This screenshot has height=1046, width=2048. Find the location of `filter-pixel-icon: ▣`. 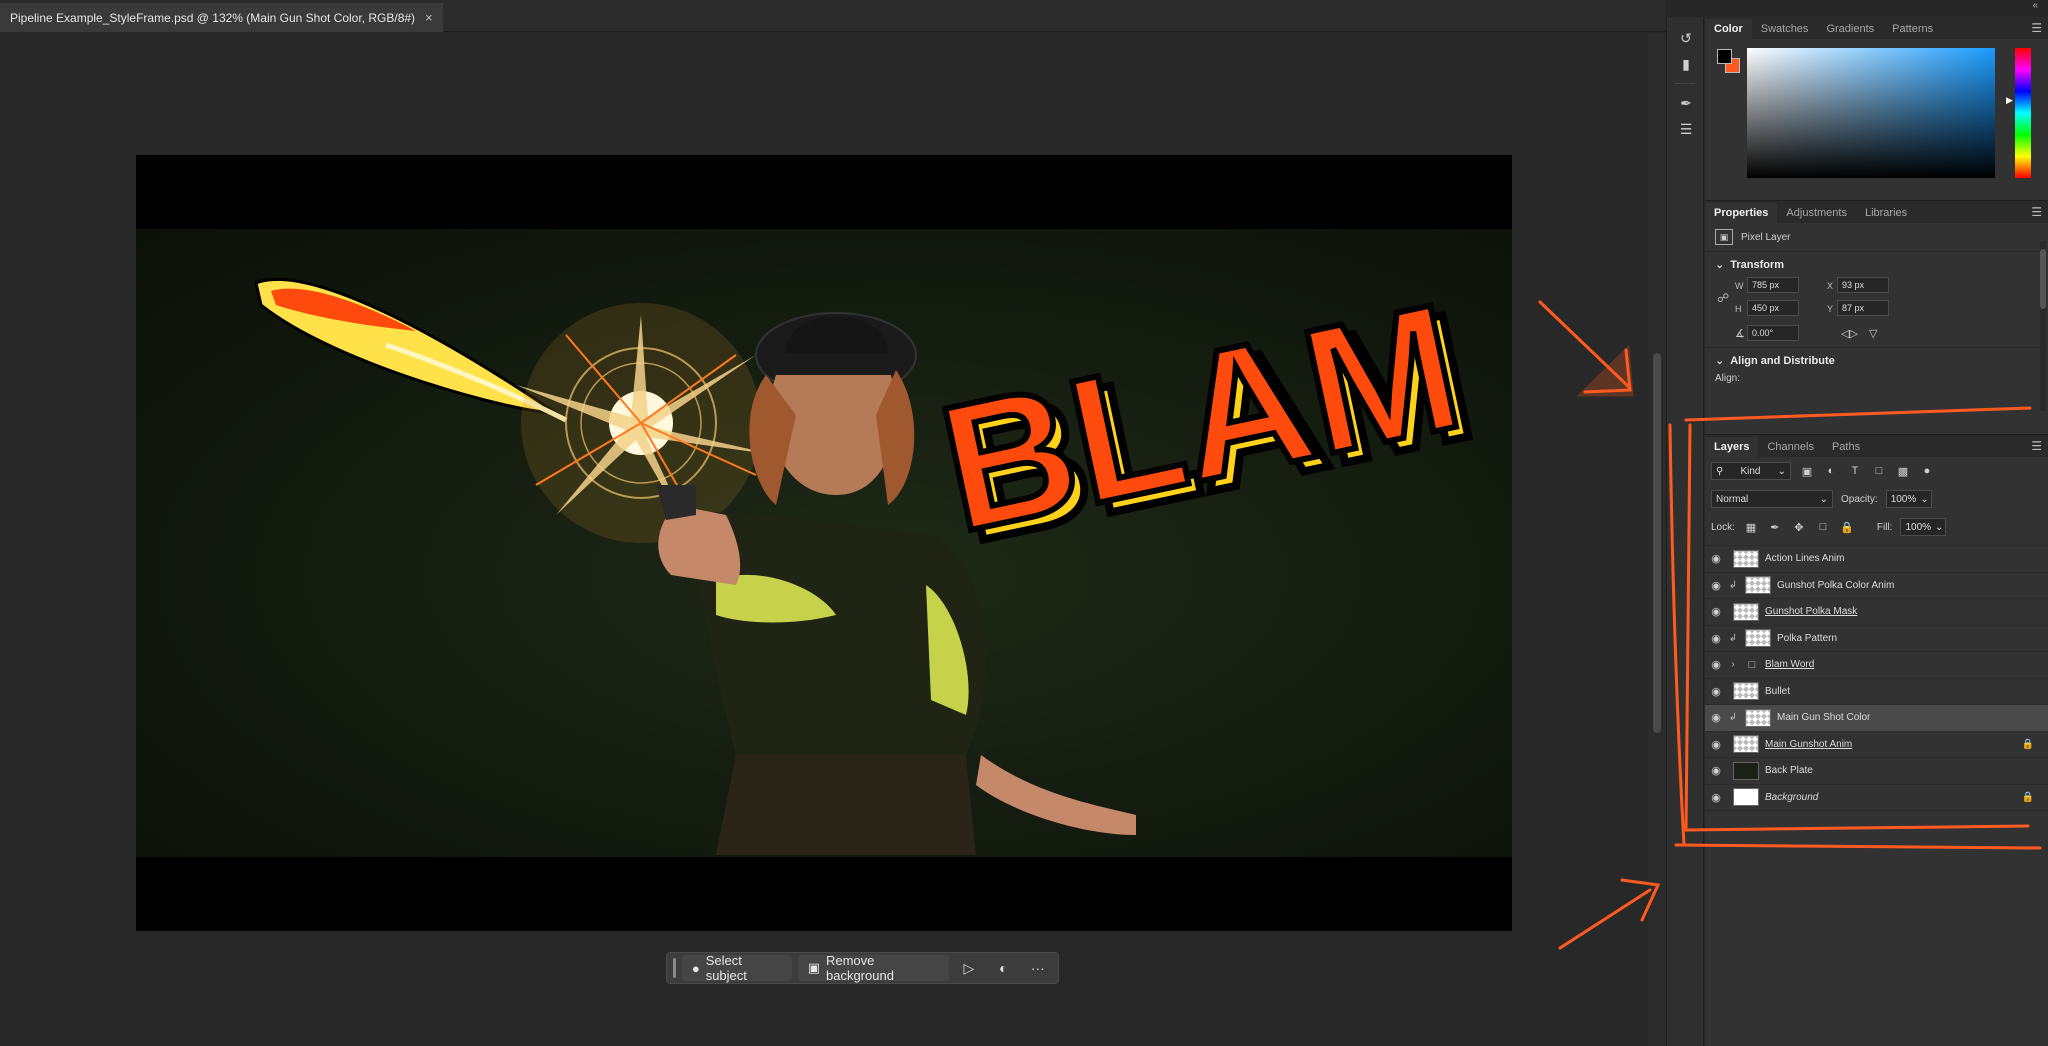

filter-pixel-icon: ▣ is located at coordinates (1807, 471).